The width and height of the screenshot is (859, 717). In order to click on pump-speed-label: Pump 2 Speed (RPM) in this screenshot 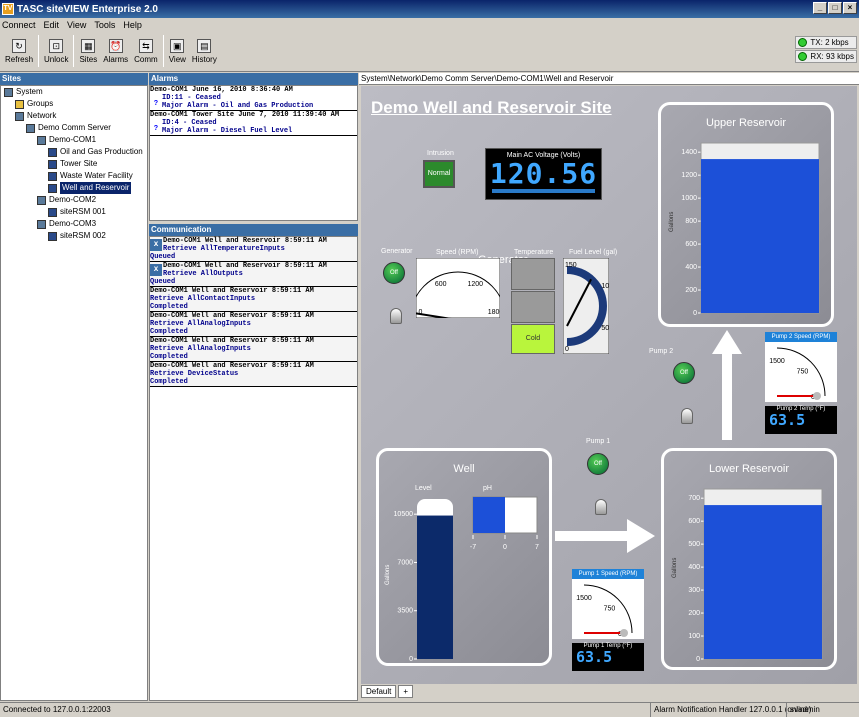, I will do `click(801, 337)`.